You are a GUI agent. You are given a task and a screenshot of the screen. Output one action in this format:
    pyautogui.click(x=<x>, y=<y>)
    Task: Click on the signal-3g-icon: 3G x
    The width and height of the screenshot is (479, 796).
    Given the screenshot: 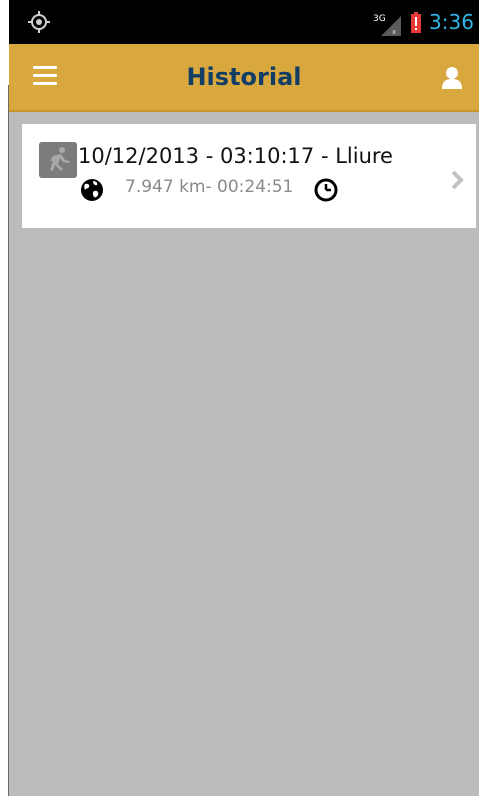 What is the action you would take?
    pyautogui.click(x=387, y=25)
    